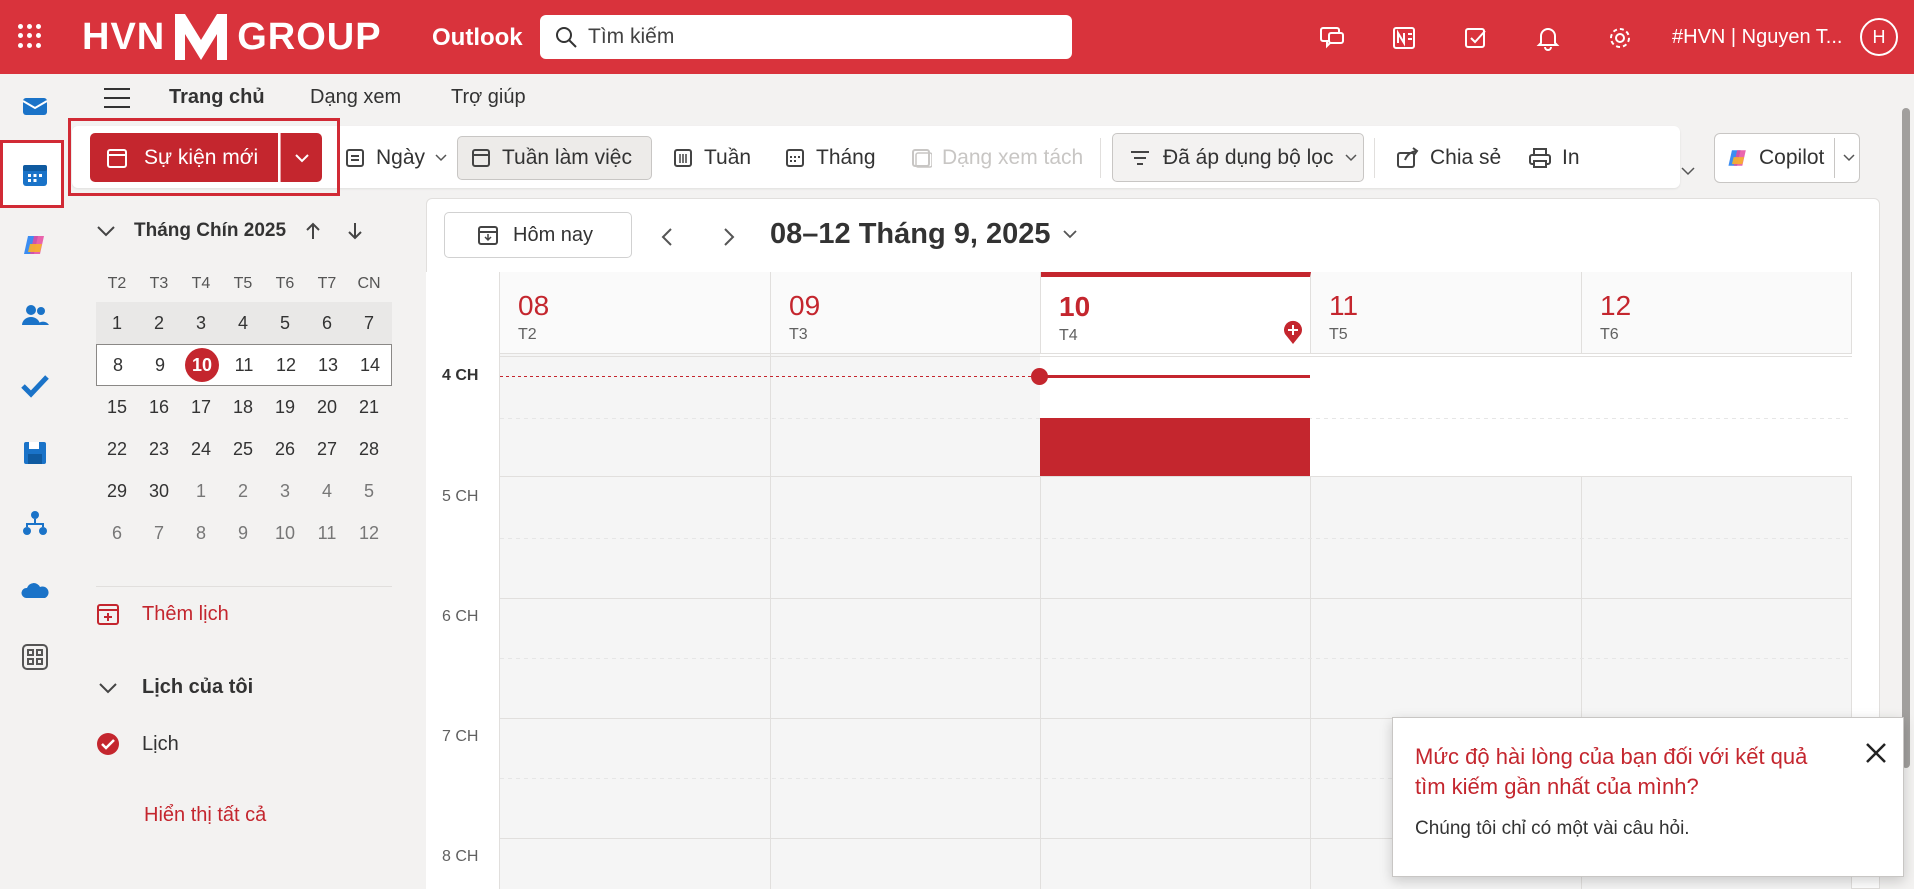 This screenshot has width=1914, height=889. Describe the element at coordinates (327, 449) in the screenshot. I see `day-cell: 27` at that location.